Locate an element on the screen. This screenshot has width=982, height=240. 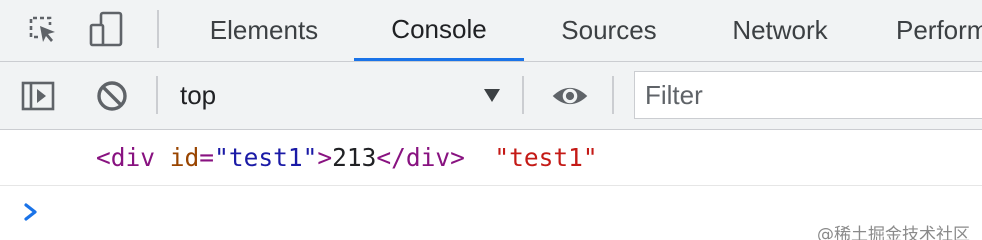
filter-input is located at coordinates (808, 95).